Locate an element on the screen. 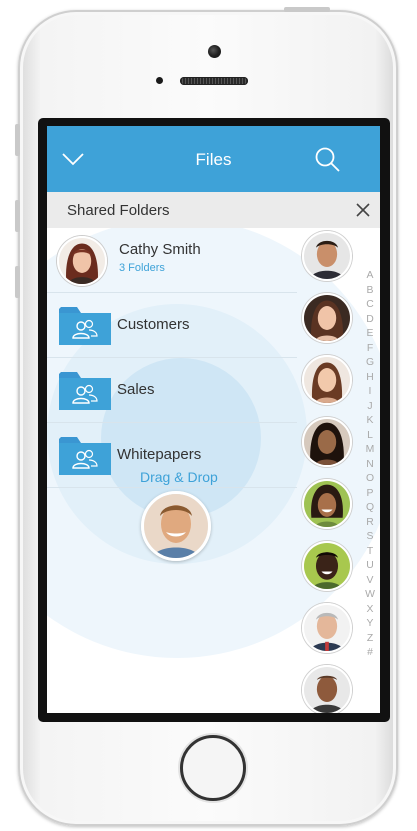  proximity-sensor is located at coordinates (159, 80).